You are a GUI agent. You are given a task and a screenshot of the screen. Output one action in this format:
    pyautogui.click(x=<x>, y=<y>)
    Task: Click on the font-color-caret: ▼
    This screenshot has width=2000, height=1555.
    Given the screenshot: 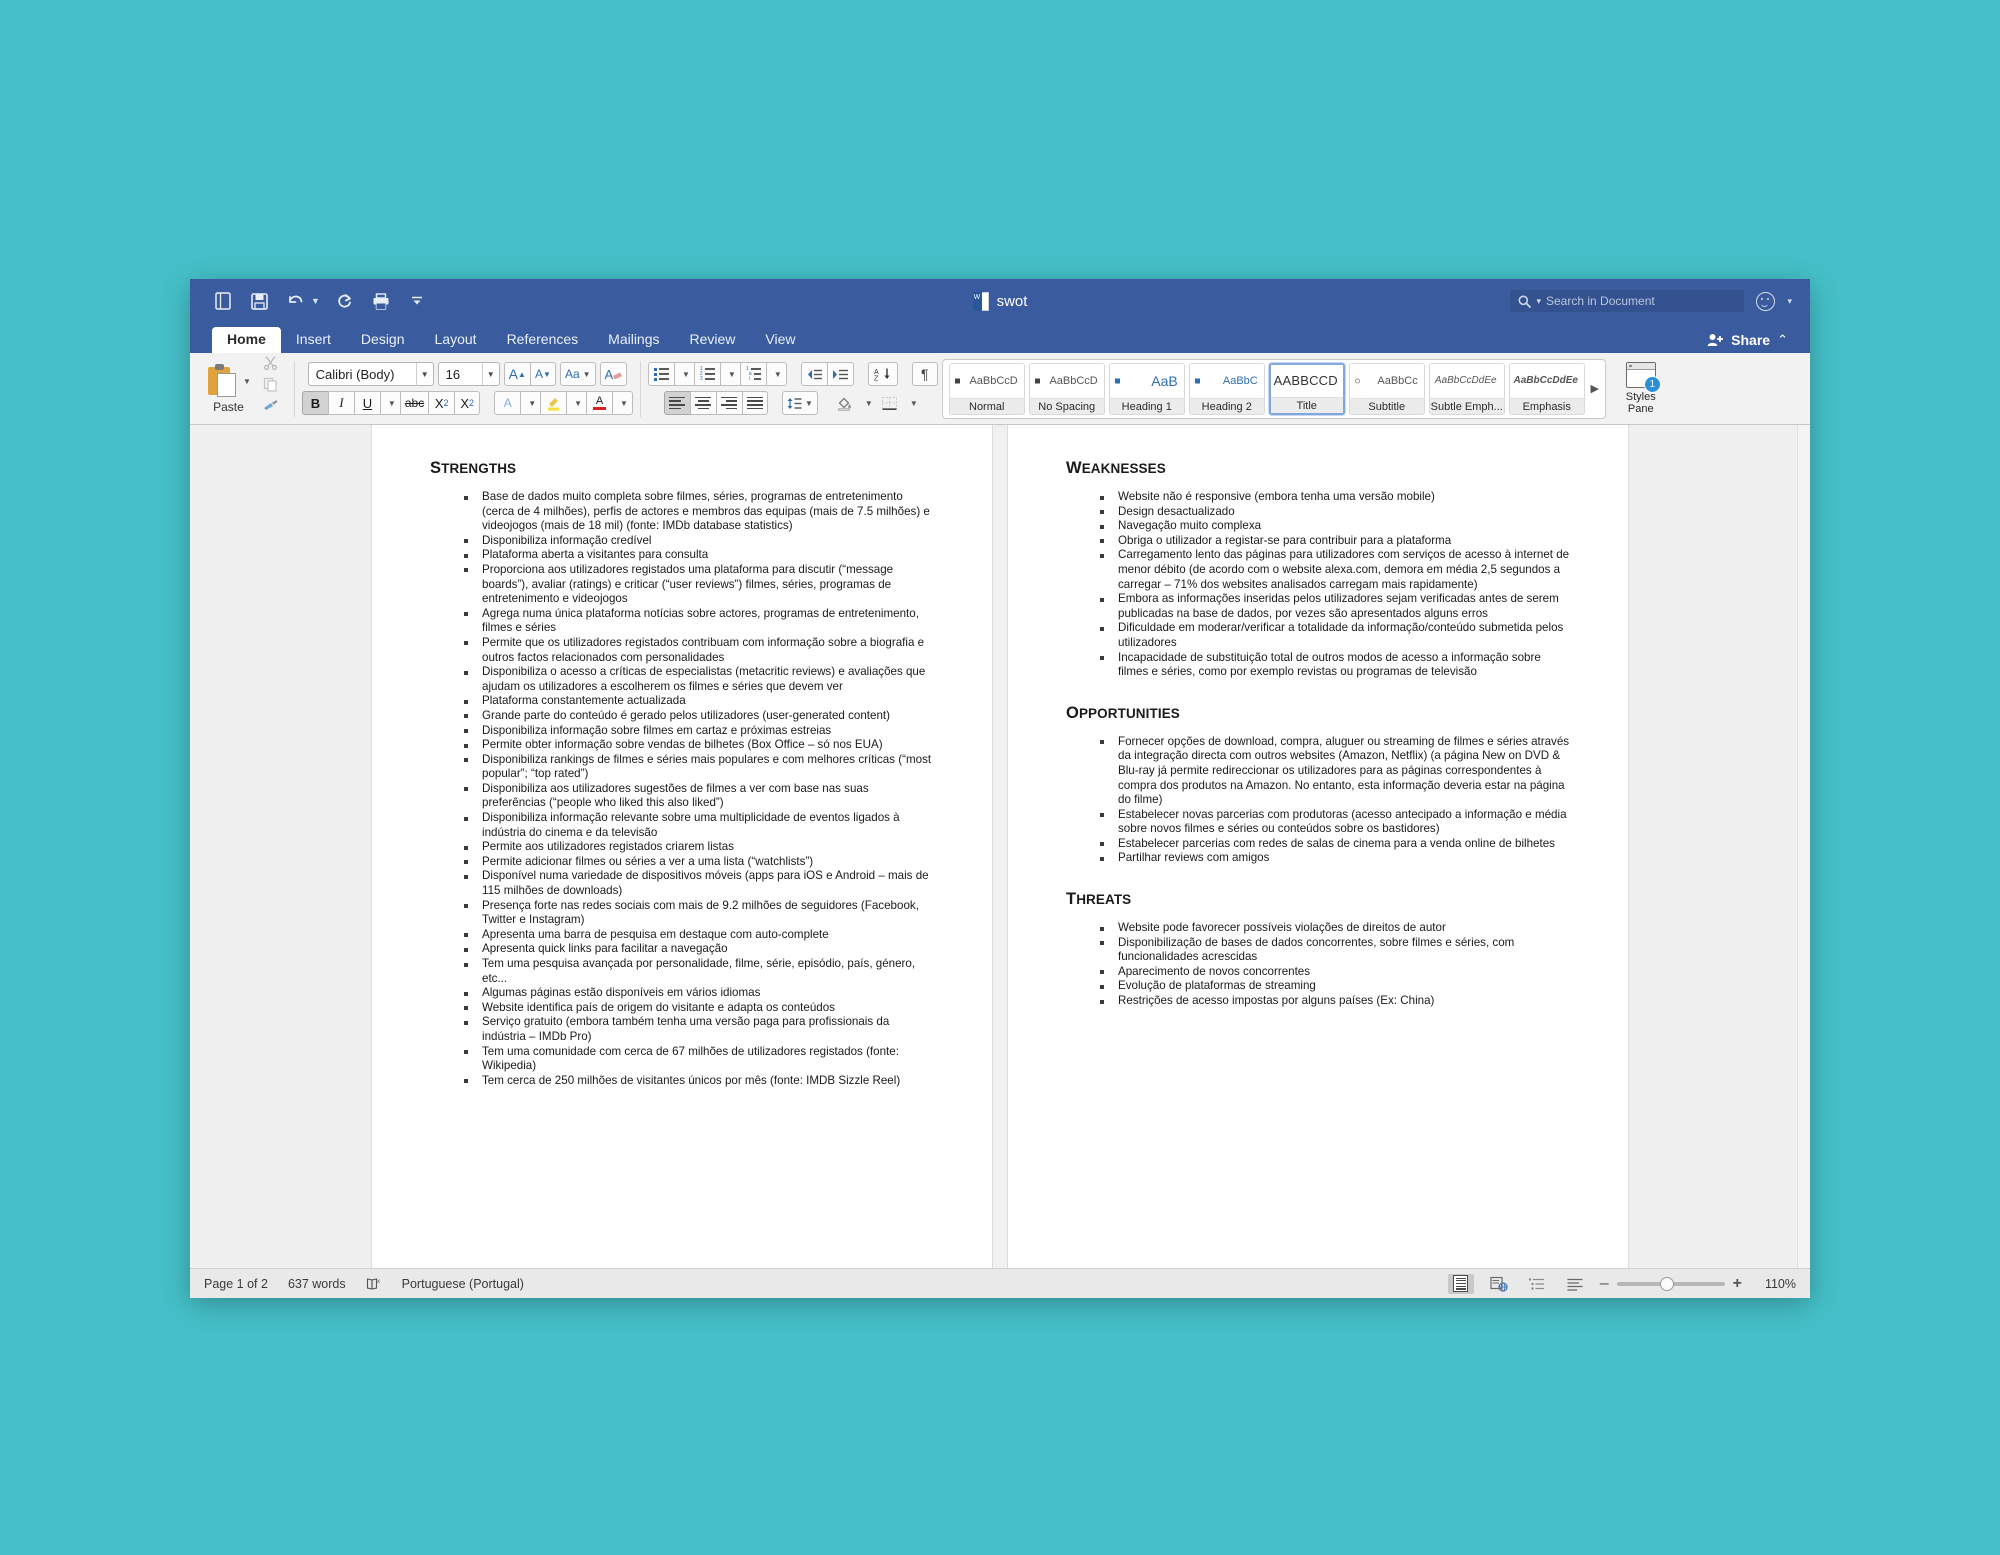 What is the action you would take?
    pyautogui.click(x=622, y=403)
    